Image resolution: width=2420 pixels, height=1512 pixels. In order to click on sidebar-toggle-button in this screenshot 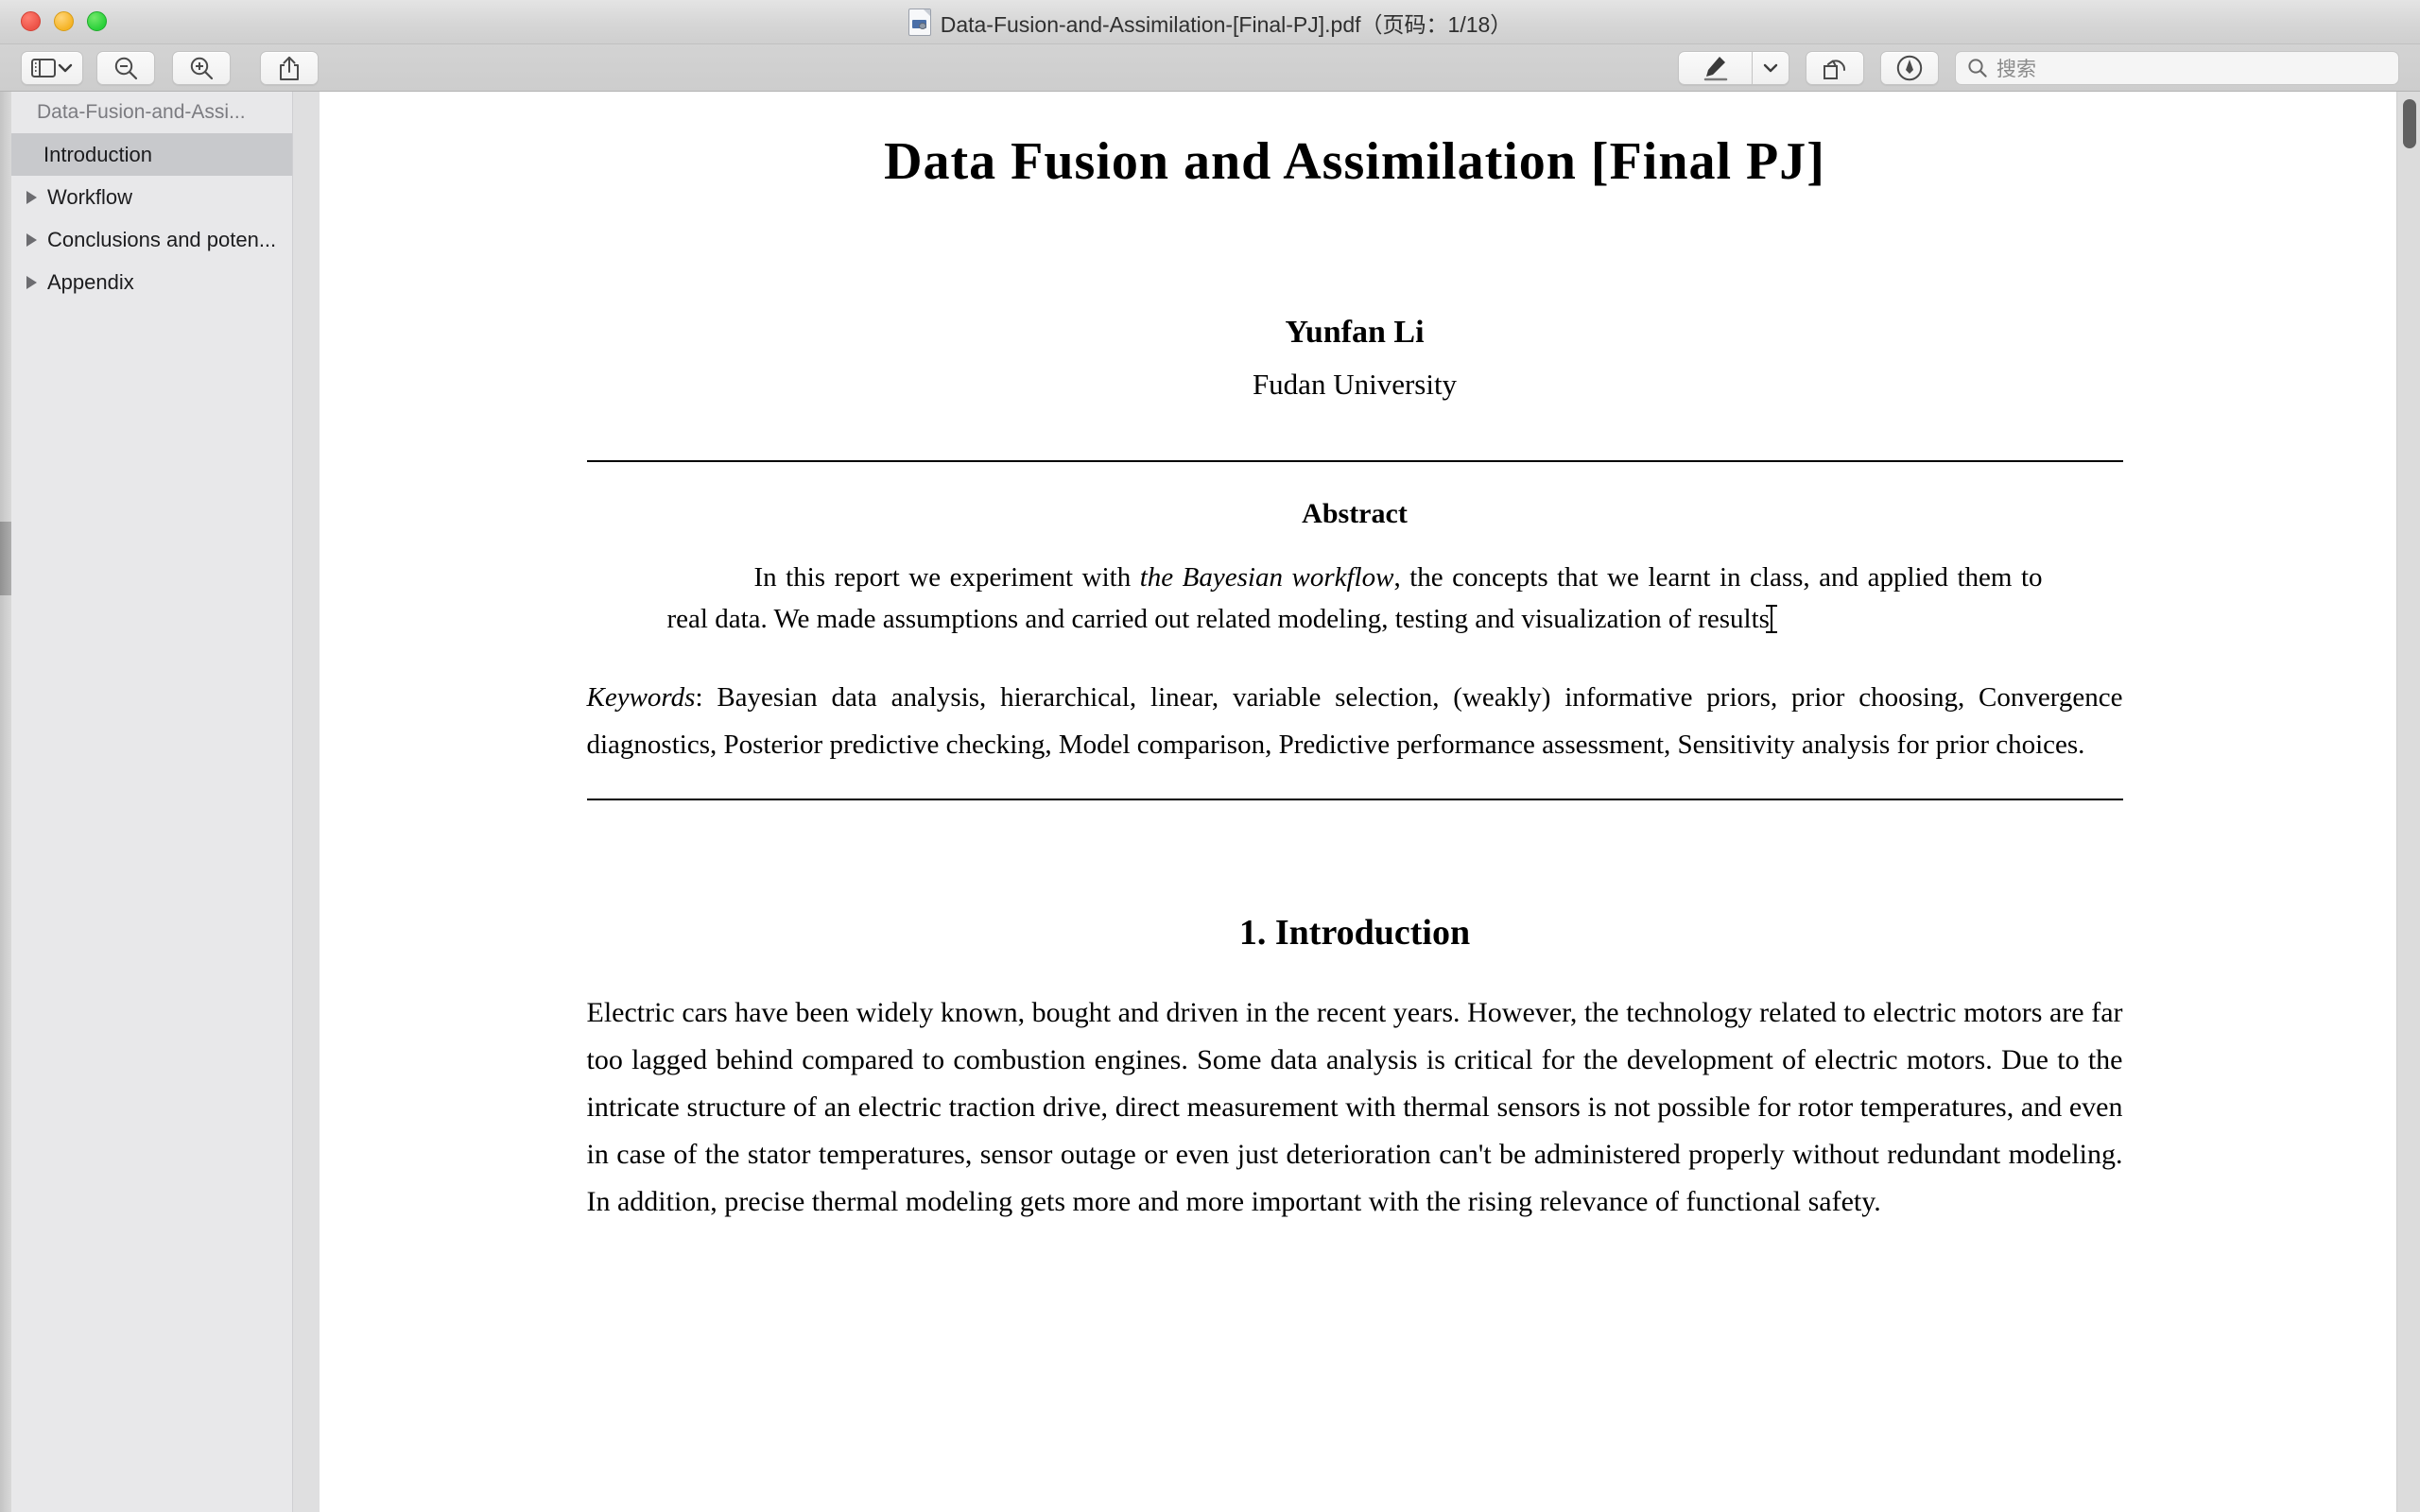, I will do `click(52, 68)`.